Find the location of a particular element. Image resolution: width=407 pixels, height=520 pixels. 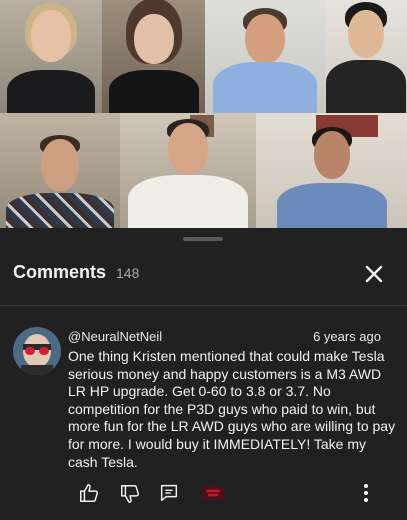

comment-actions is located at coordinates (203, 494).